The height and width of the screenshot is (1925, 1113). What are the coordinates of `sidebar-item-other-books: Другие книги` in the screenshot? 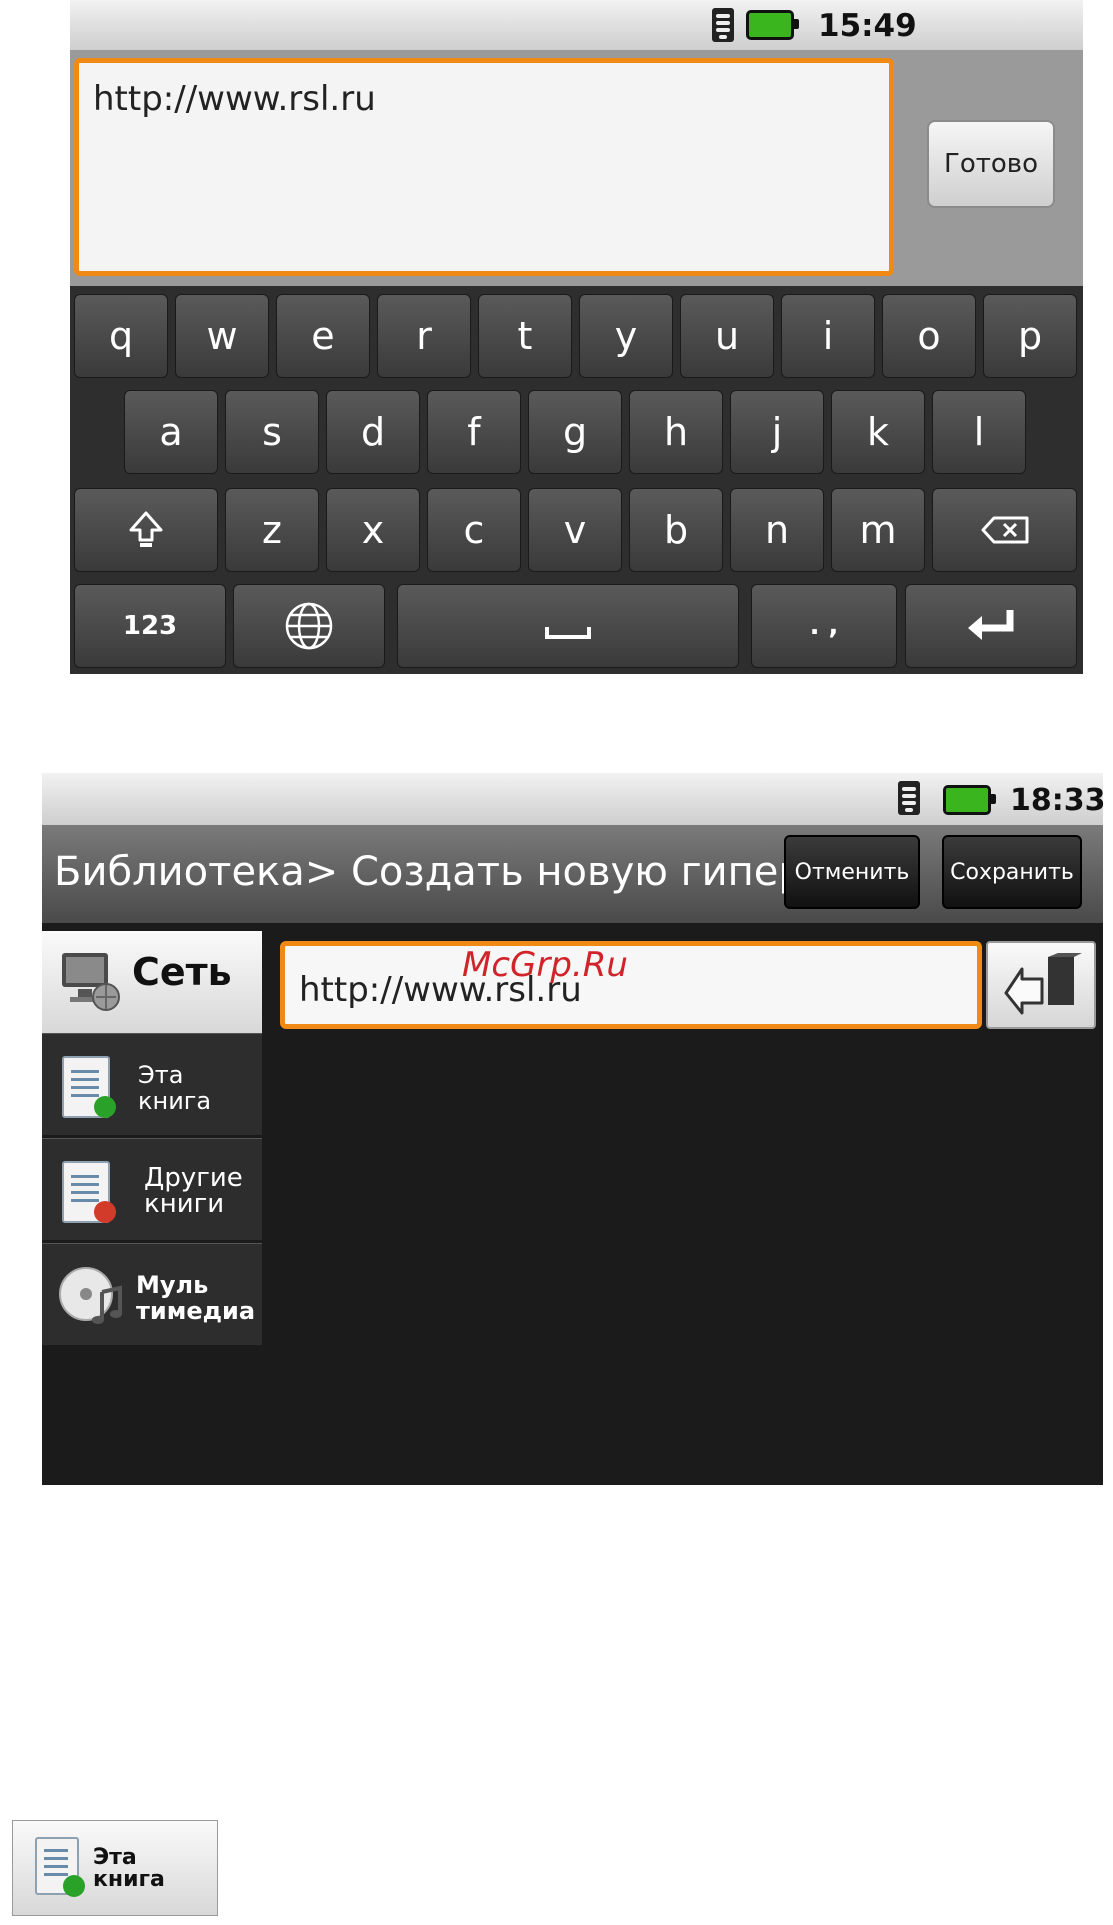 It's located at (152, 1189).